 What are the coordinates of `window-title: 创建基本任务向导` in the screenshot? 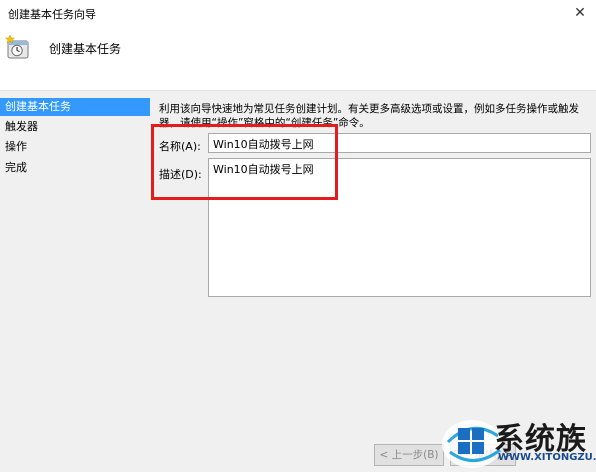 It's located at (52, 14).